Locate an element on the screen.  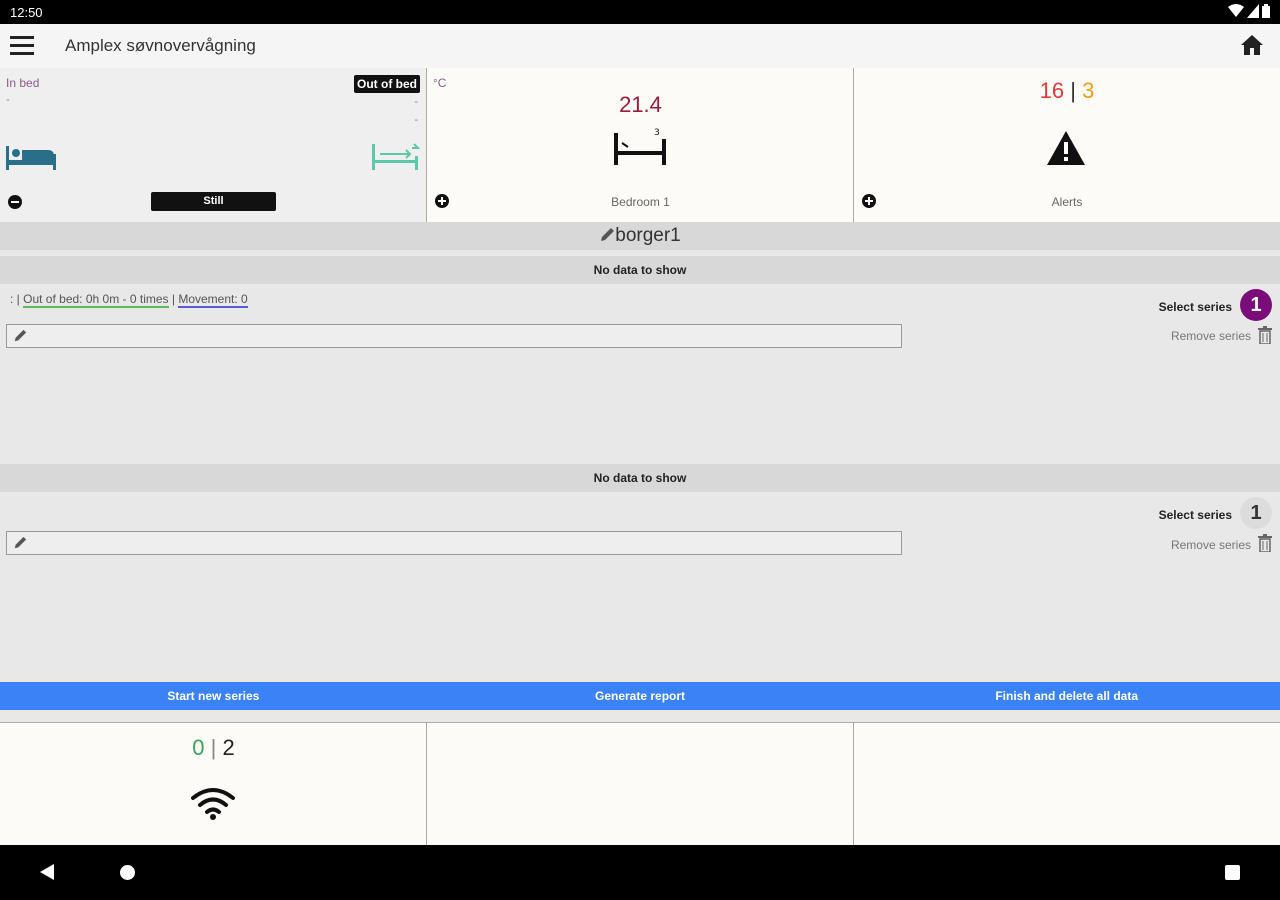
alerts-tile: 16 | 3 Alerts is located at coordinates (1067, 145).